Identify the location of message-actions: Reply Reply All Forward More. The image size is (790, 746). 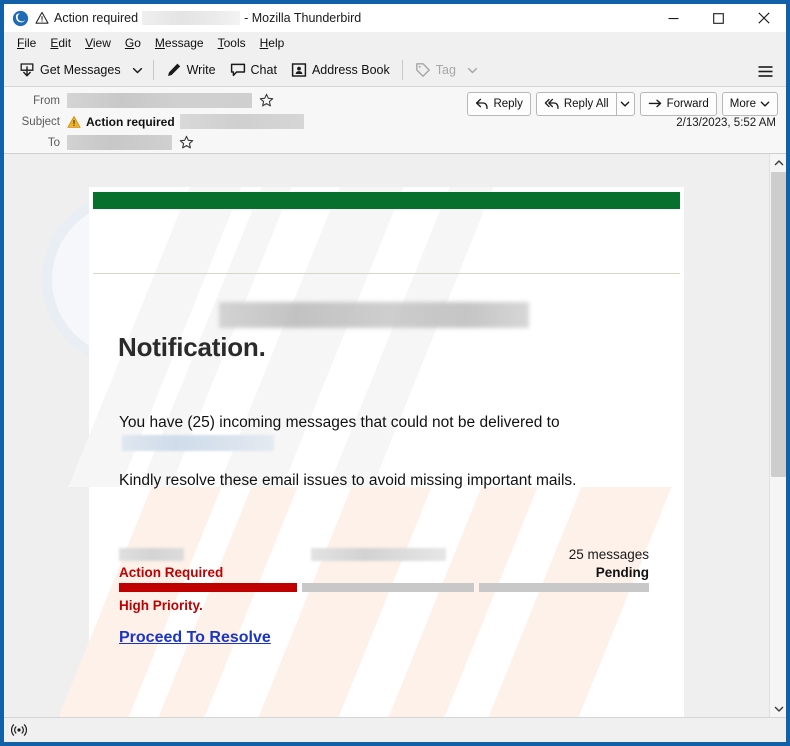
(620, 104).